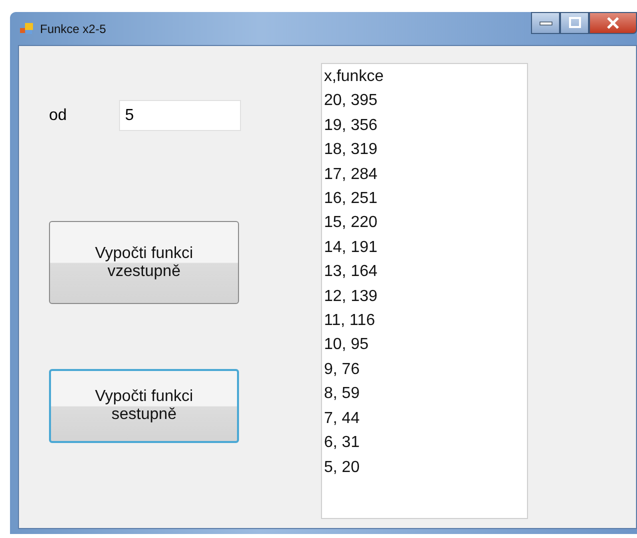 The height and width of the screenshot is (538, 637). Describe the element at coordinates (424, 101) in the screenshot. I see `list-item: 20, 395` at that location.